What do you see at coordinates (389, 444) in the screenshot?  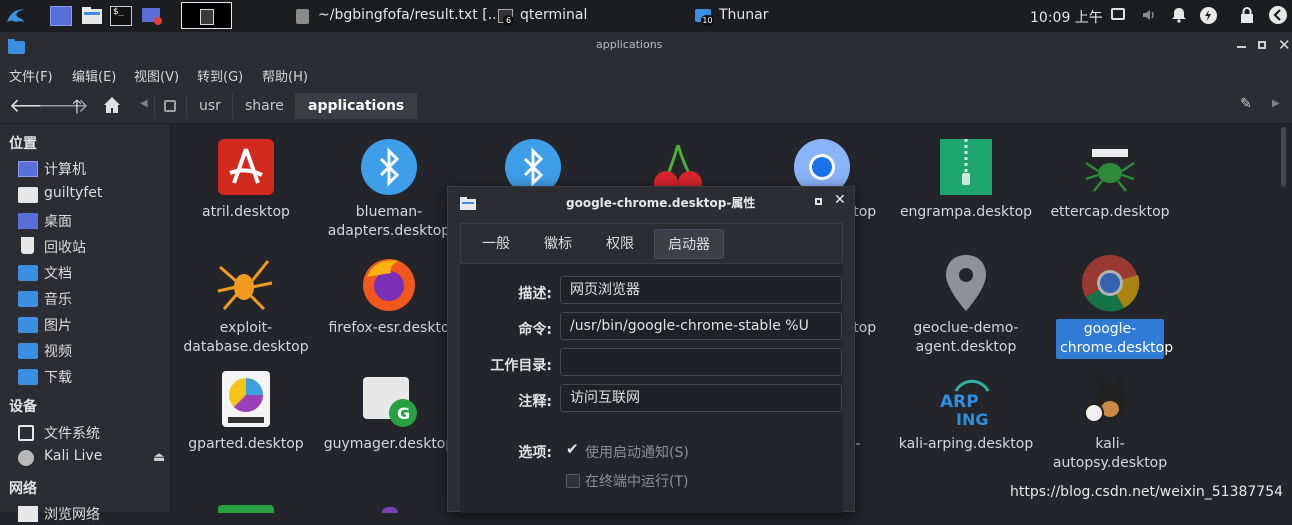 I see `file-name: guymager.desktop` at bounding box center [389, 444].